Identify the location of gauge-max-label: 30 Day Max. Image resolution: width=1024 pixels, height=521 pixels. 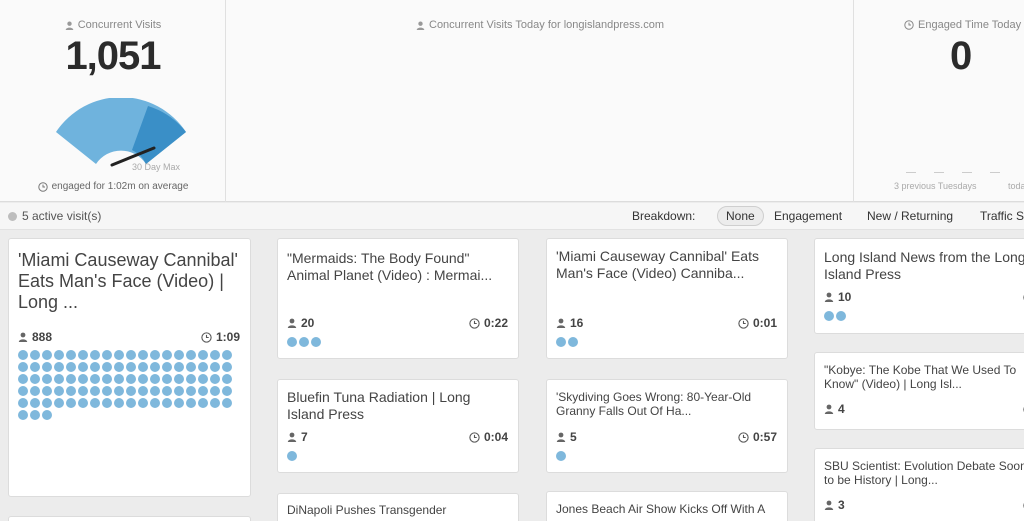
(156, 167).